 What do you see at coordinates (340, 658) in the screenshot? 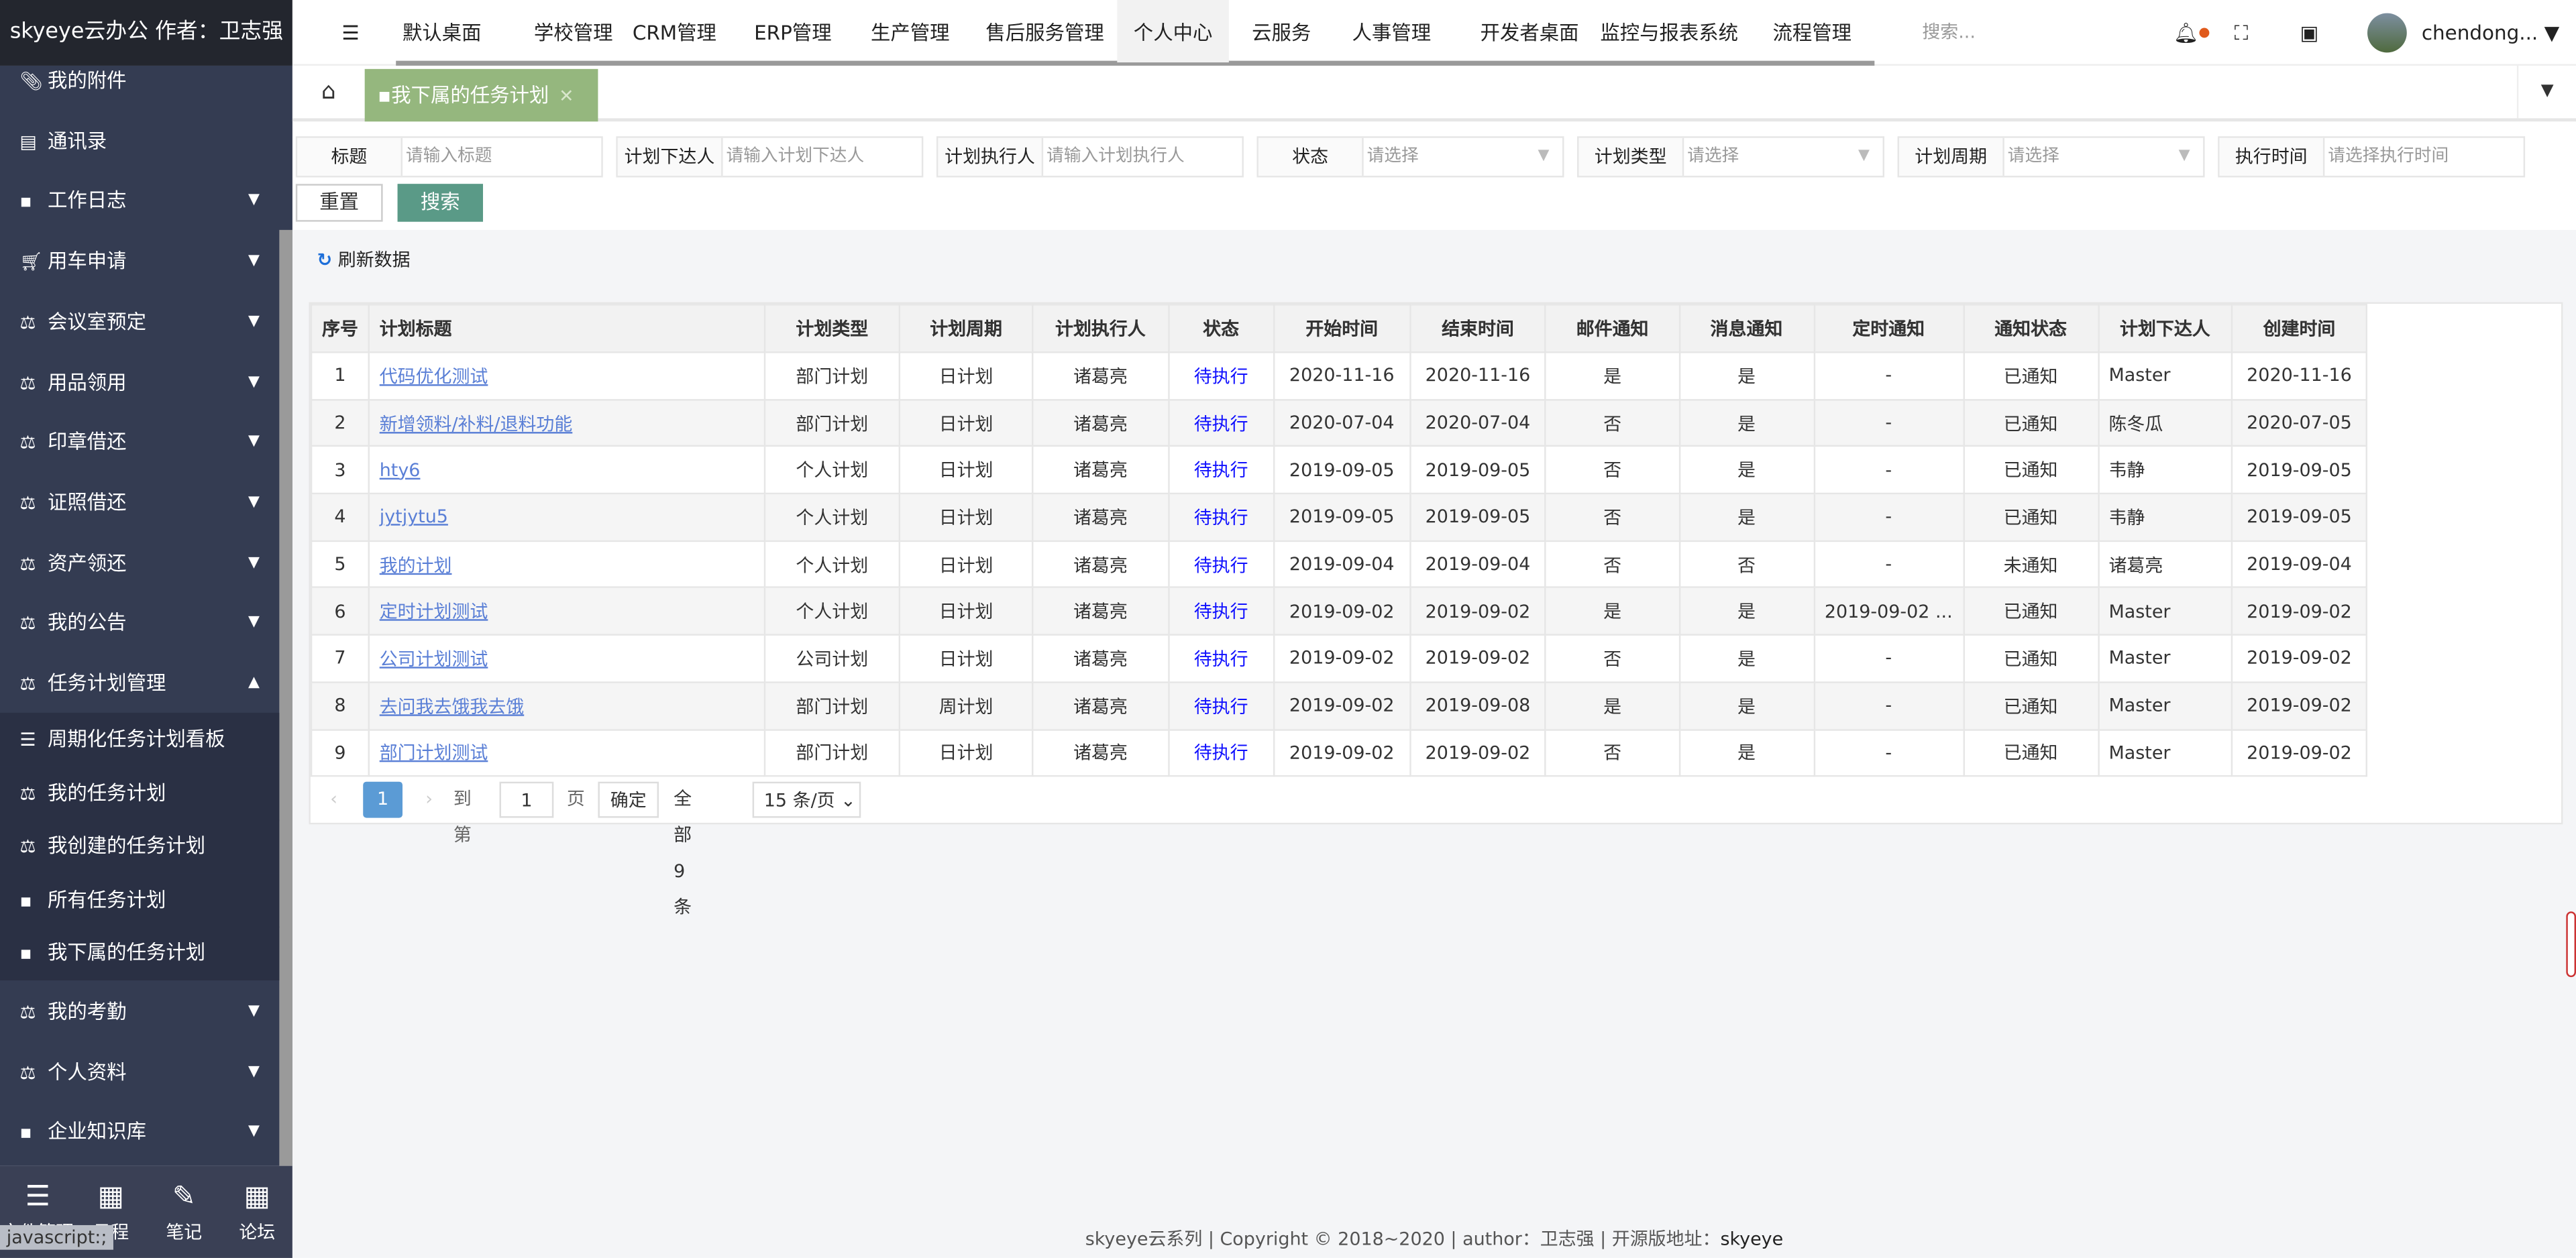
I see `cell: 7` at bounding box center [340, 658].